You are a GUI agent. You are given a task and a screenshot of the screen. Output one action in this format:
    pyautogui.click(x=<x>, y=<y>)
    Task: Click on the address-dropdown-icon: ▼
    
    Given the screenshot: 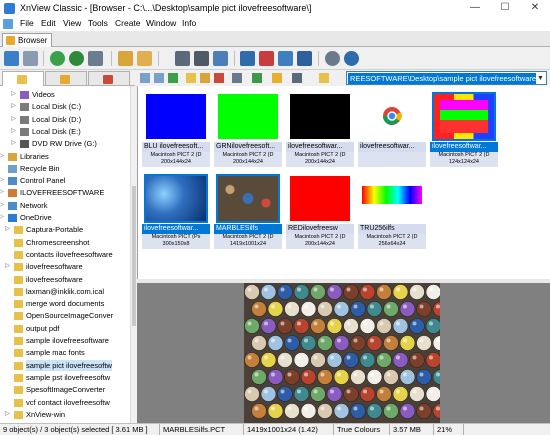 What is the action you would take?
    pyautogui.click(x=540, y=78)
    